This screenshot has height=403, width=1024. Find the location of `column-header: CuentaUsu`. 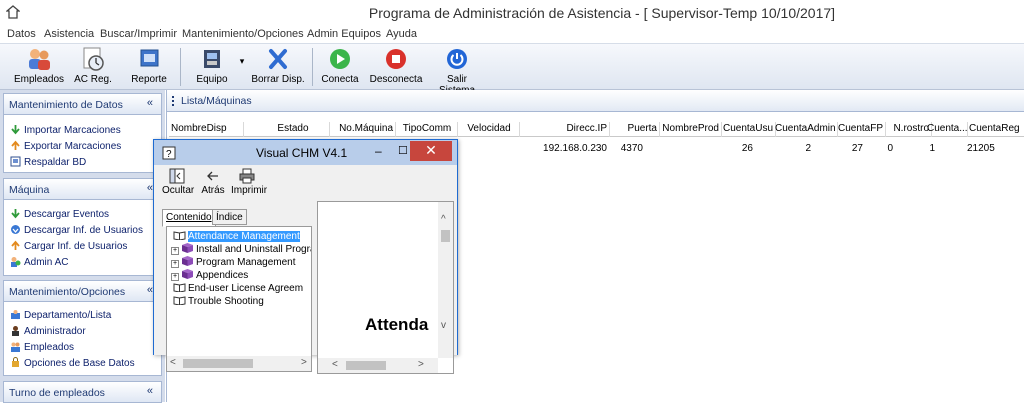

column-header: CuentaUsu is located at coordinates (748, 128).